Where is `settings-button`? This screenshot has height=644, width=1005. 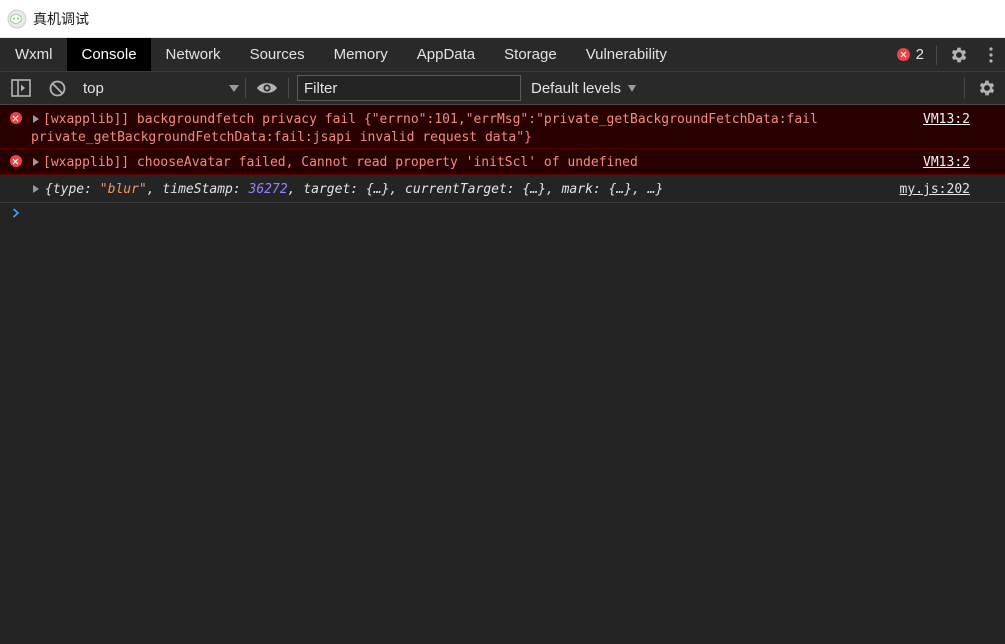
settings-button is located at coordinates (959, 55).